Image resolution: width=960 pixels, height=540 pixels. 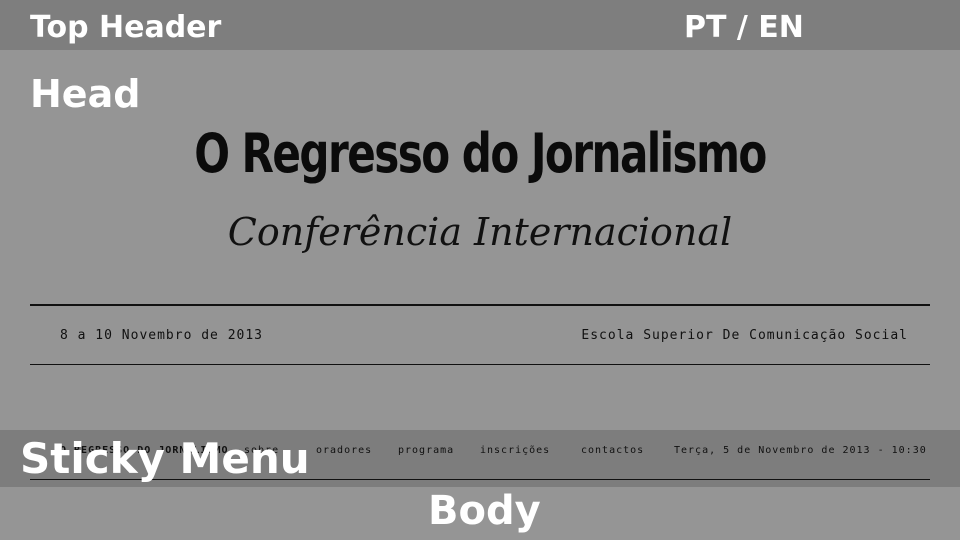 I want to click on menu-item-inscricoes: inscrições, so click(x=515, y=450).